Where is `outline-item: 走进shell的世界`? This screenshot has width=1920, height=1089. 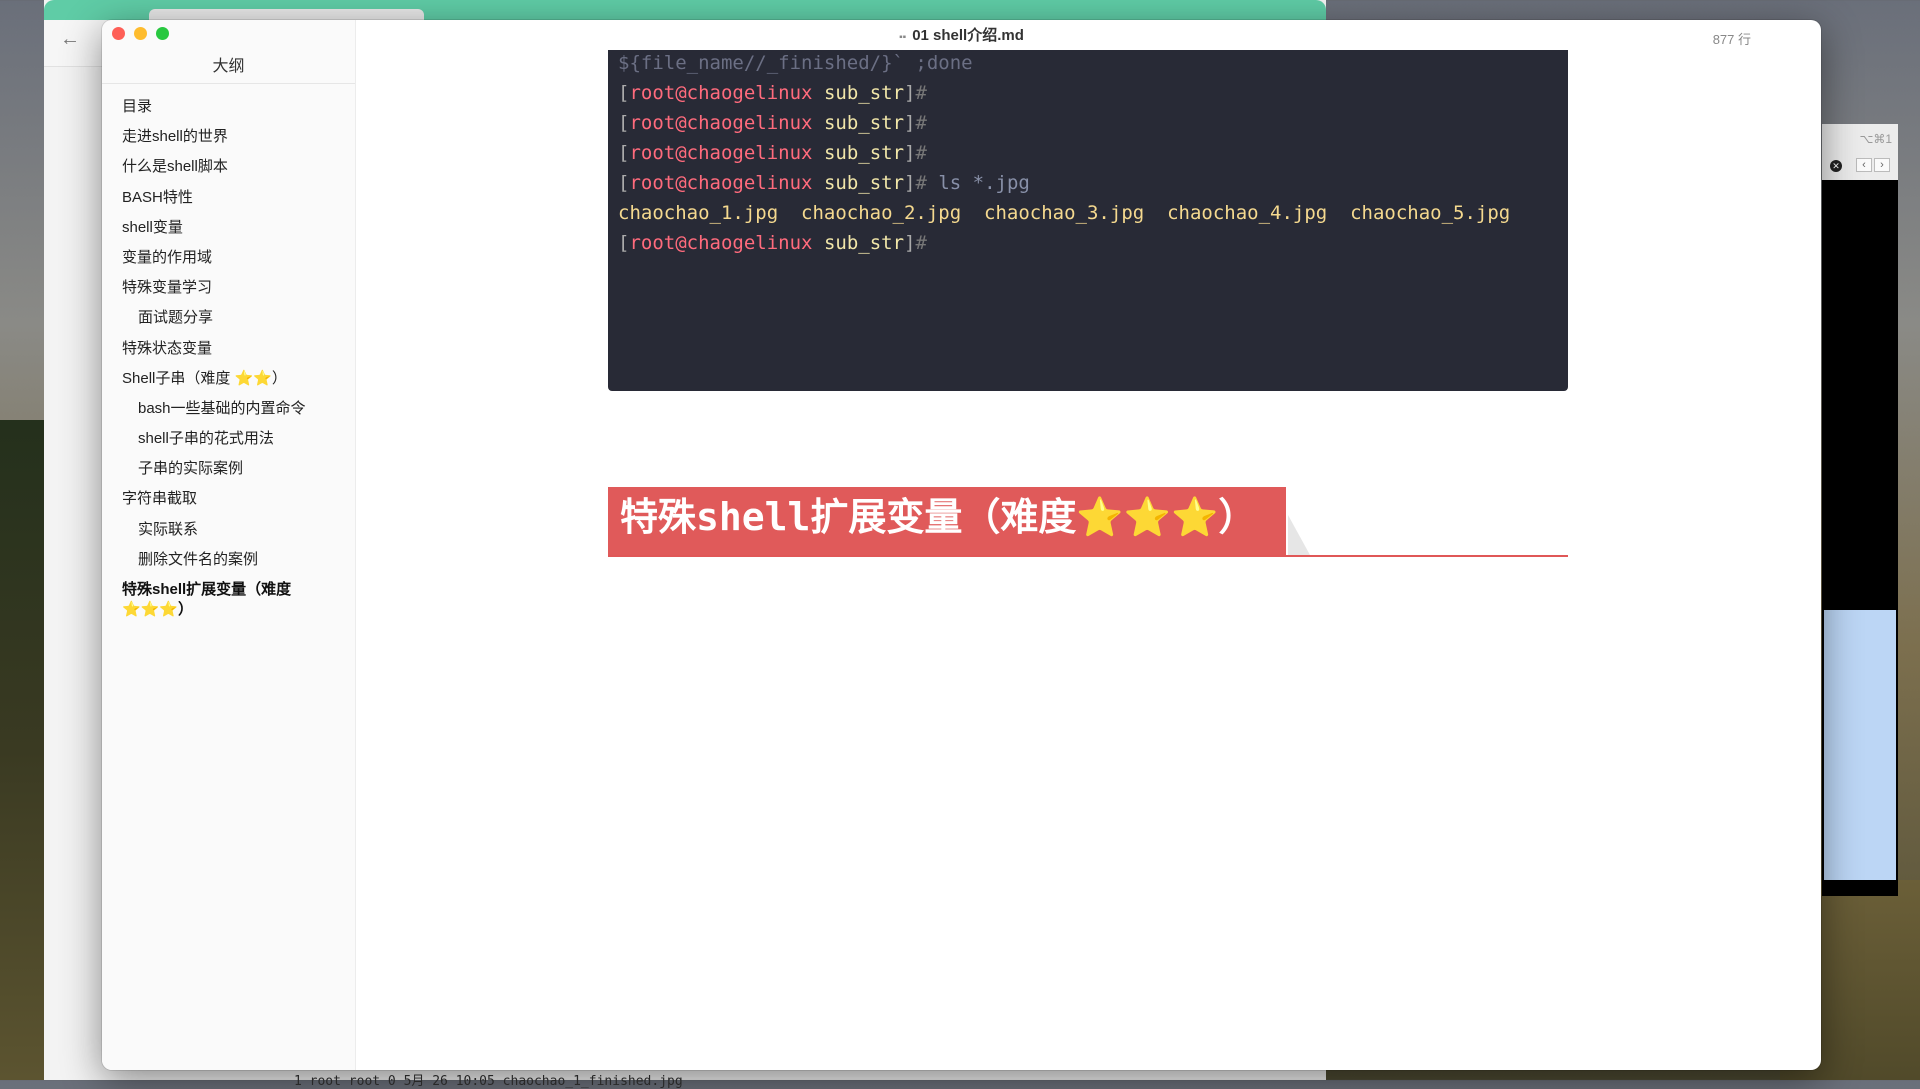
outline-item: 走进shell的世界 is located at coordinates (234, 137).